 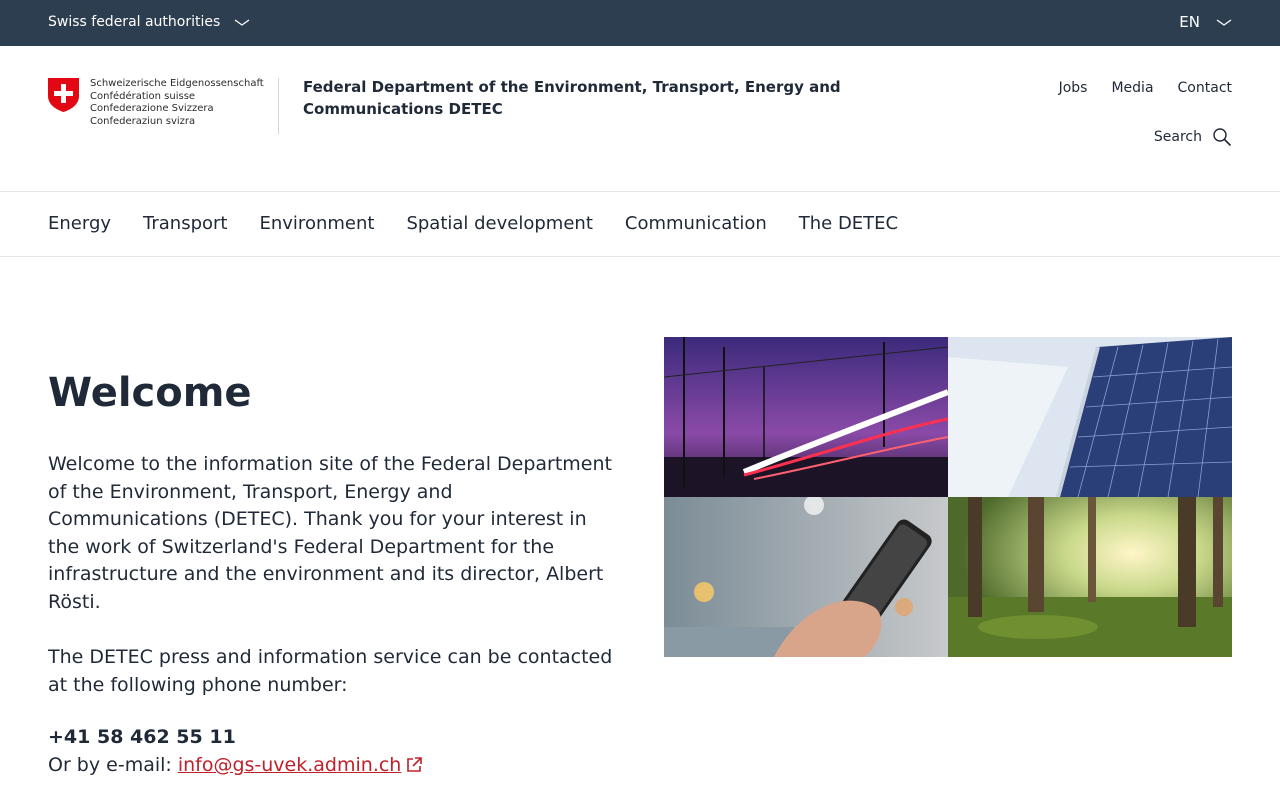 I want to click on swiss-authorities-toggle: Swiss federal authorities, so click(x=149, y=22).